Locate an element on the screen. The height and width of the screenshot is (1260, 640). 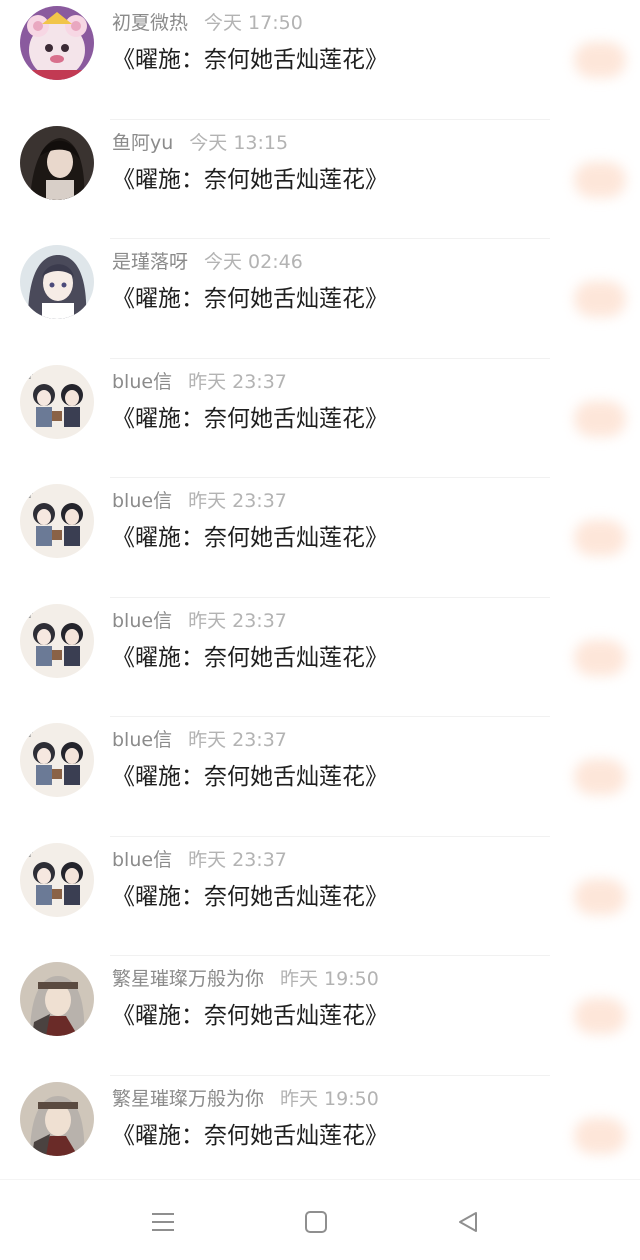
username: 初夏微热 is located at coordinates (150, 23).